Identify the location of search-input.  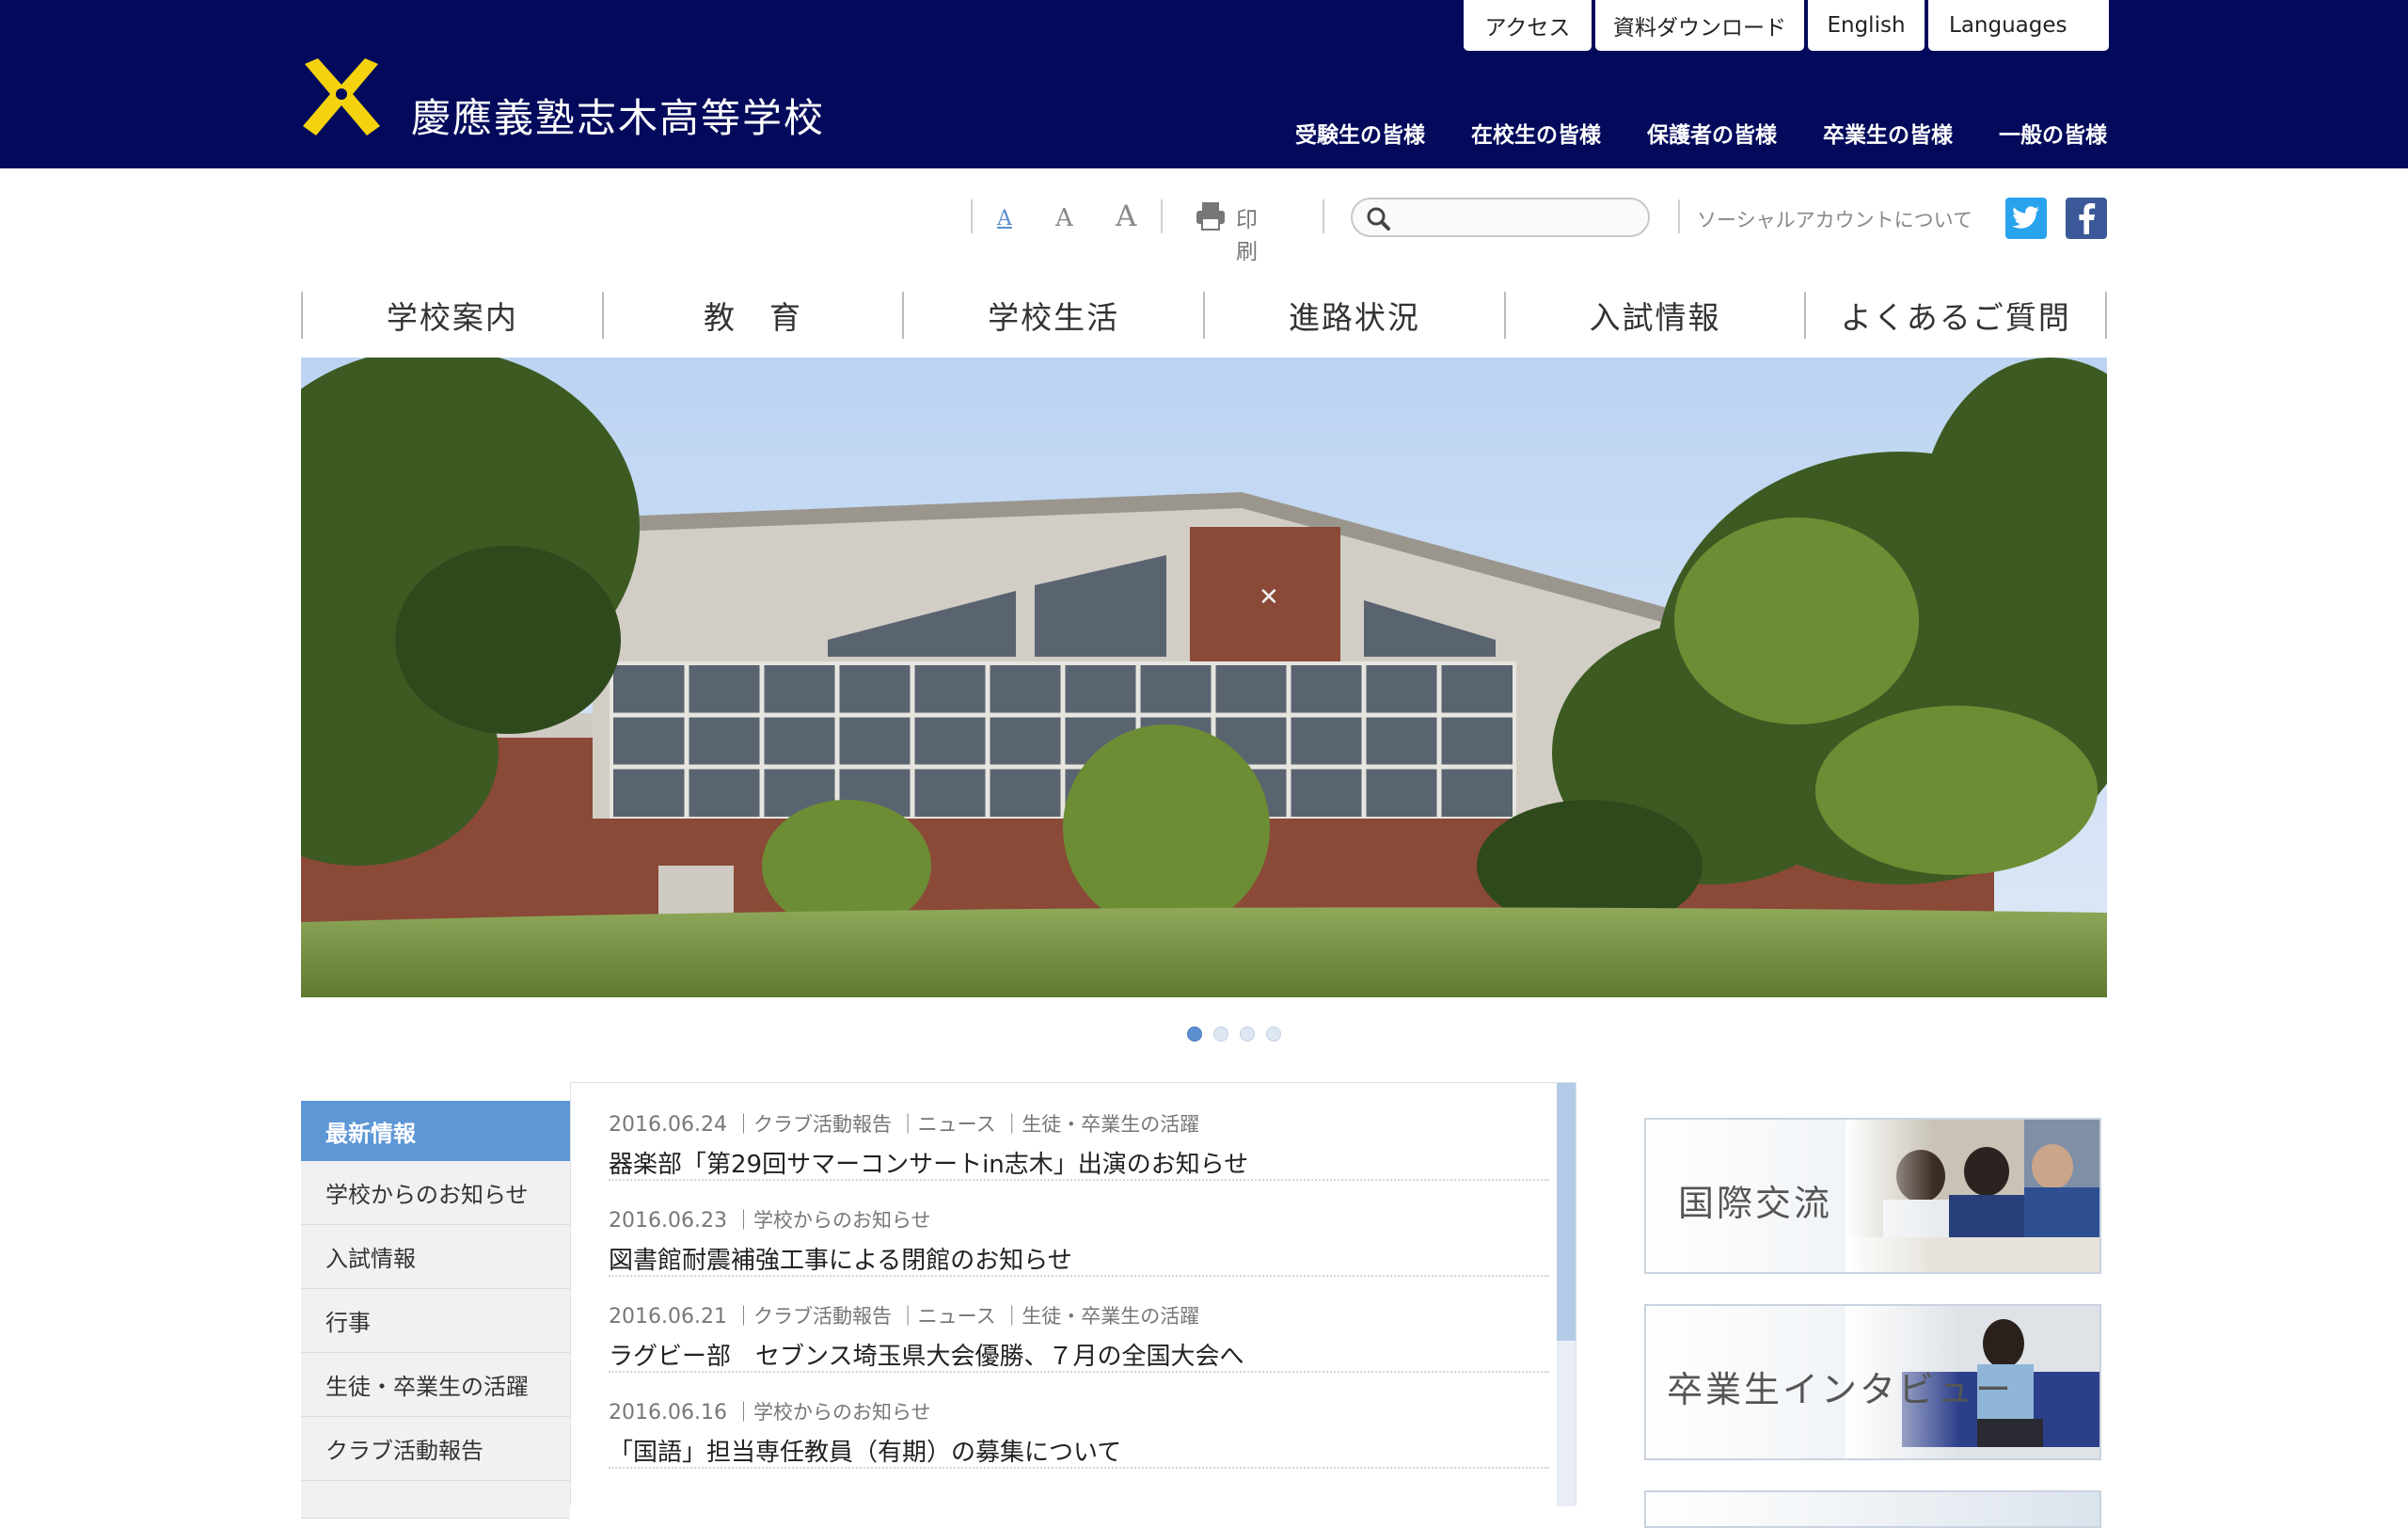
(1520, 218).